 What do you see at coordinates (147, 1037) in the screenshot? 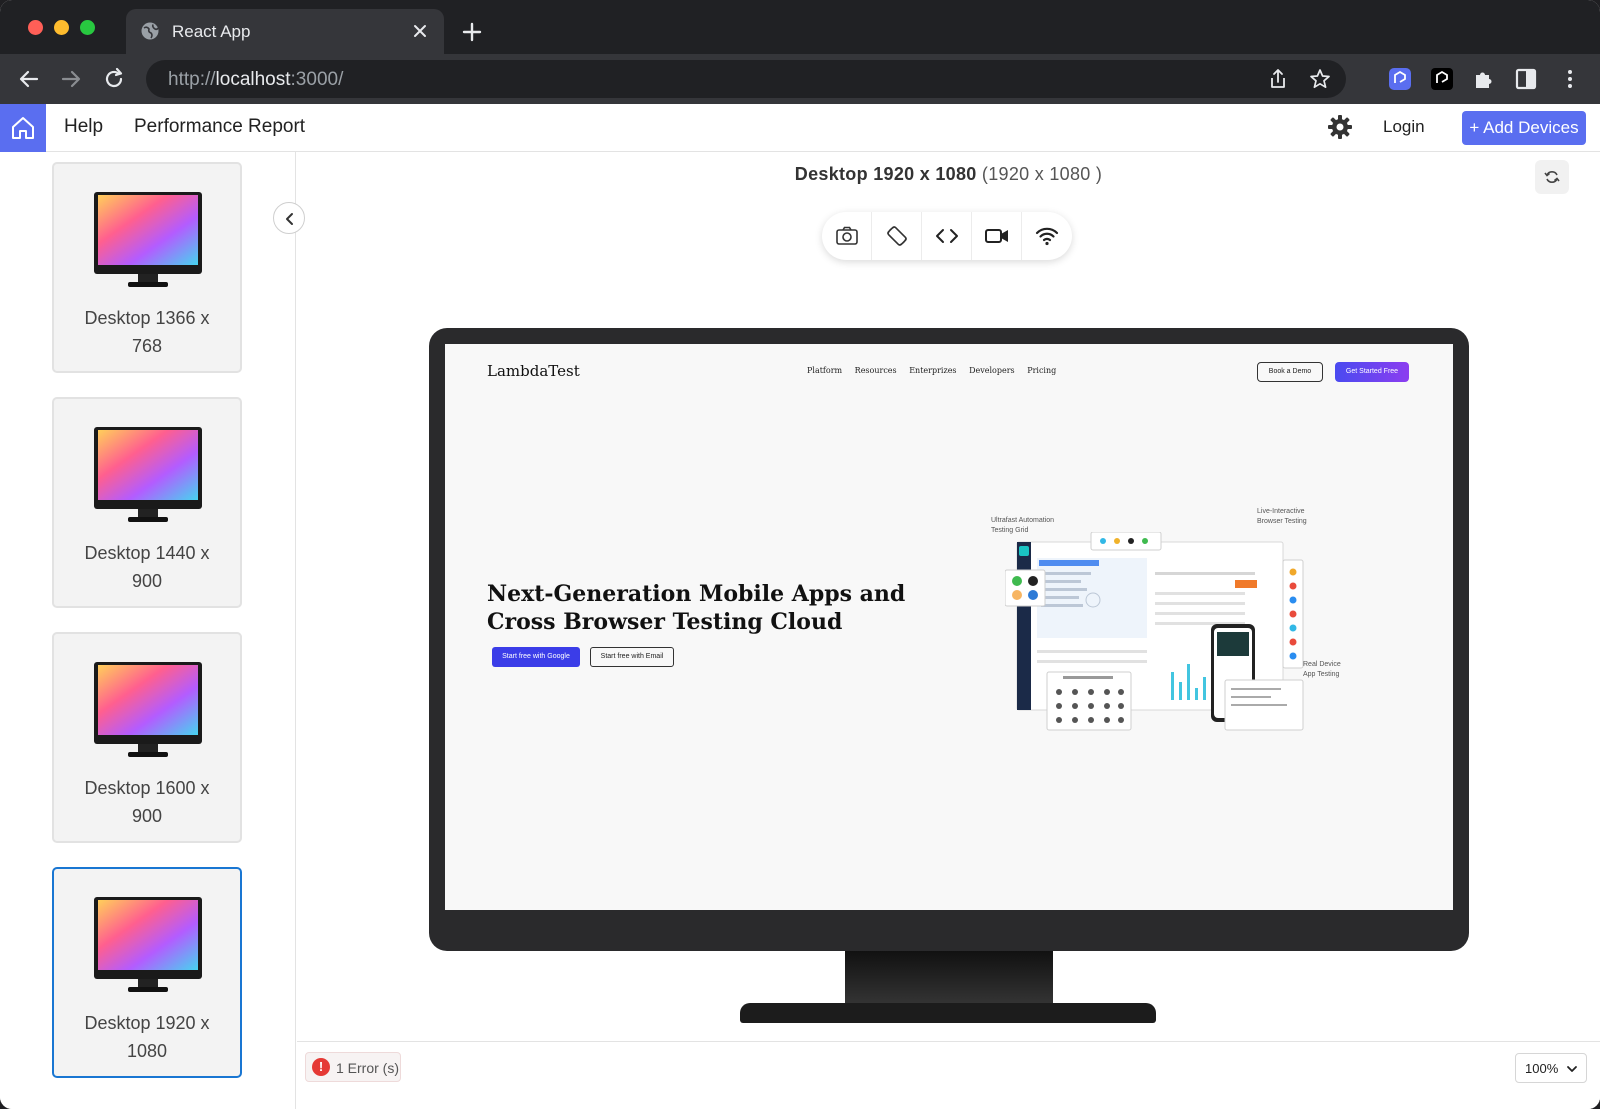
I see `device-card-label: Desktop 1920 x 1080` at bounding box center [147, 1037].